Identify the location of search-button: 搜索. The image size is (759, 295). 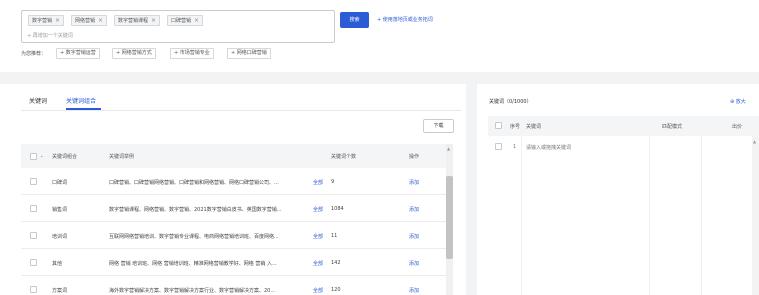
(354, 20).